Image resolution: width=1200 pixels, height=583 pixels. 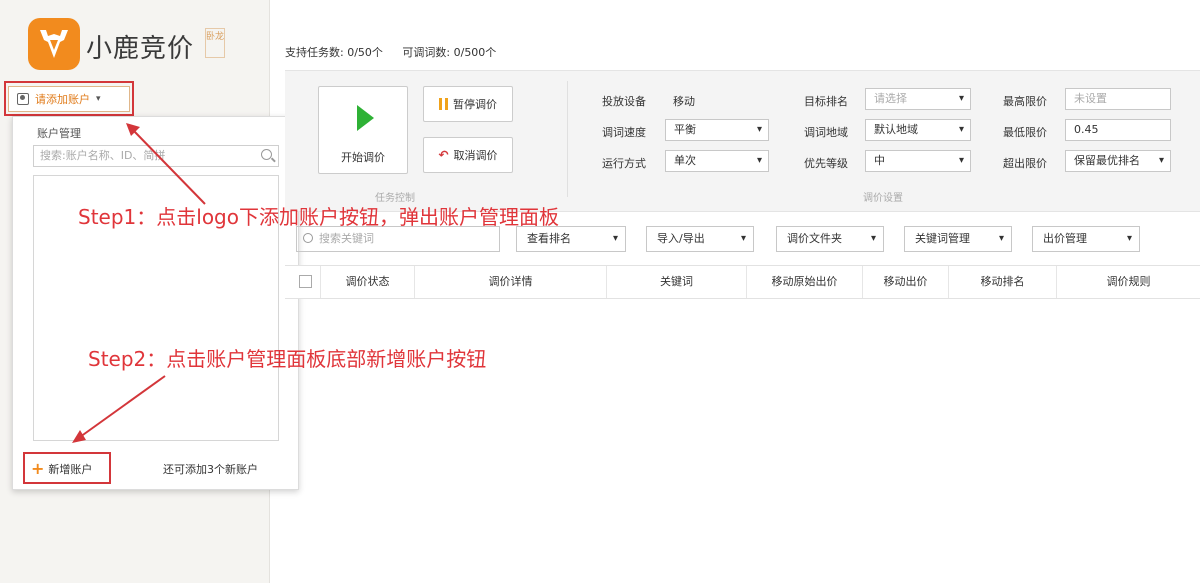 What do you see at coordinates (318, 217) in the screenshot?
I see `step1-annotation: Step1：点击logo下添加账户按钮，弹出账户管理面板` at bounding box center [318, 217].